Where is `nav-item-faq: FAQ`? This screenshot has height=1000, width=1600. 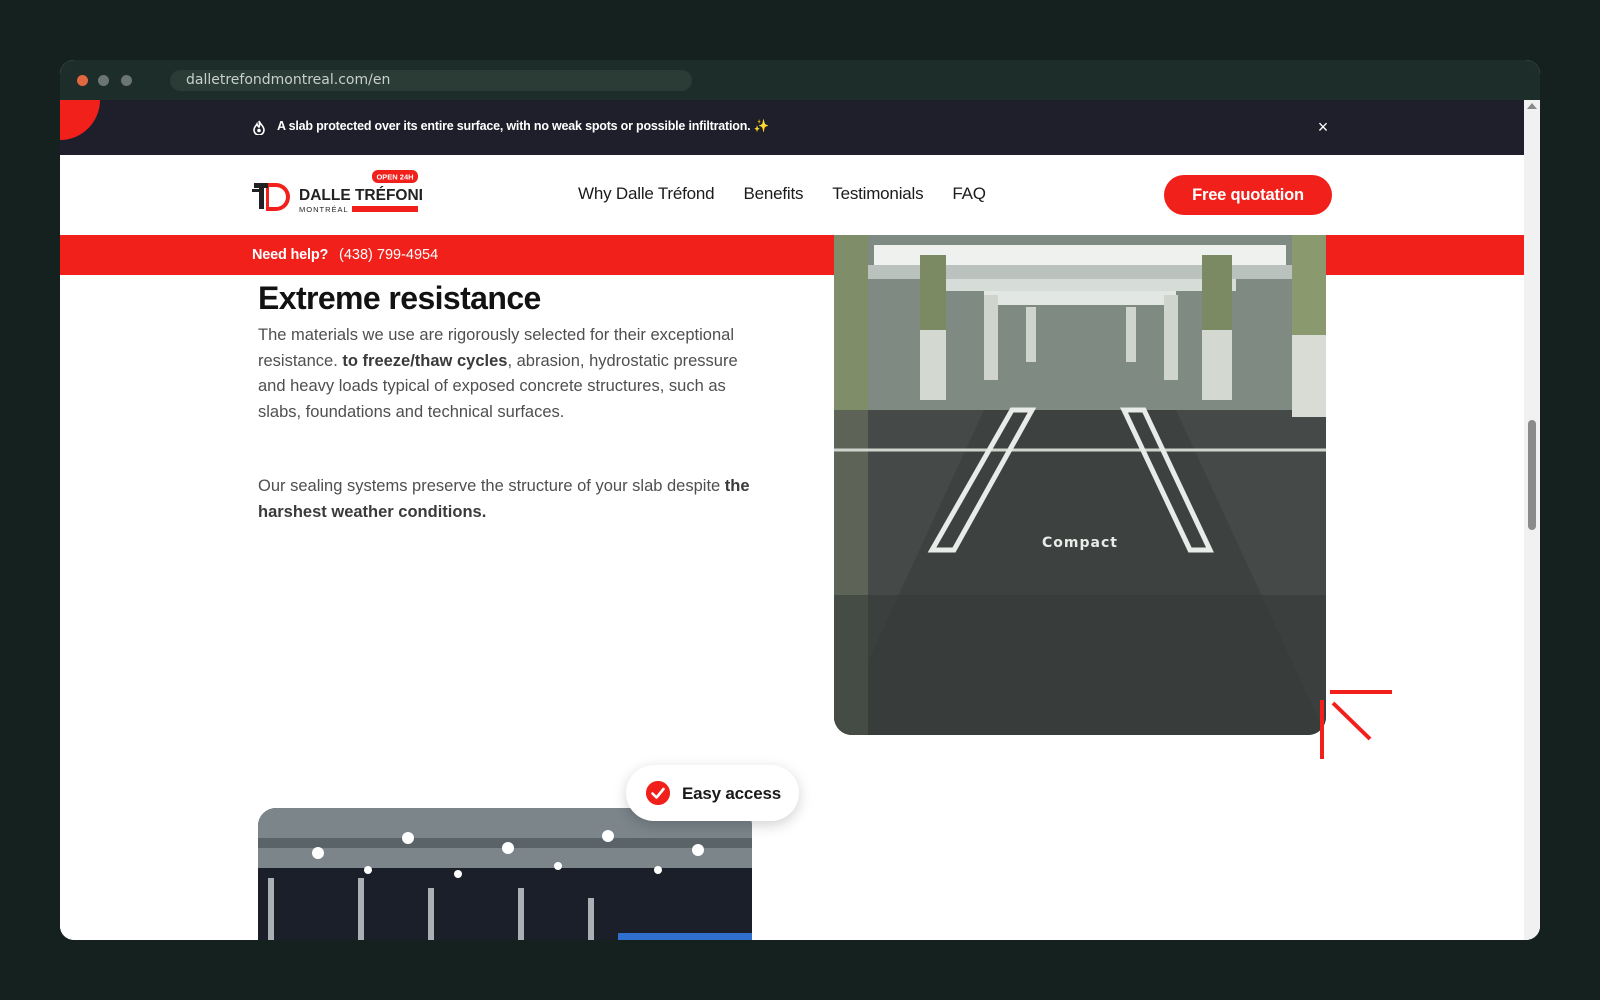
nav-item-faq: FAQ is located at coordinates (969, 194).